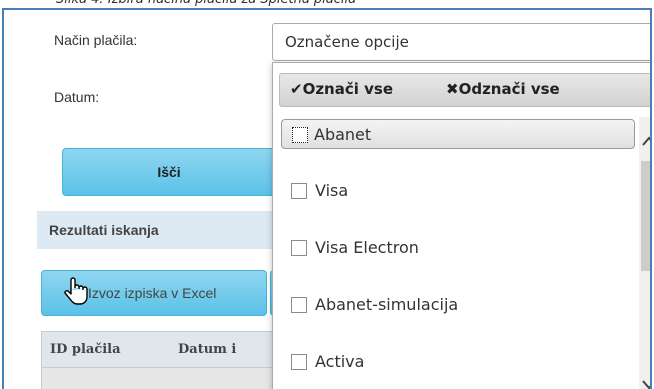 This screenshot has height=389, width=654. What do you see at coordinates (645, 216) in the screenshot?
I see `scroll-thumb` at bounding box center [645, 216].